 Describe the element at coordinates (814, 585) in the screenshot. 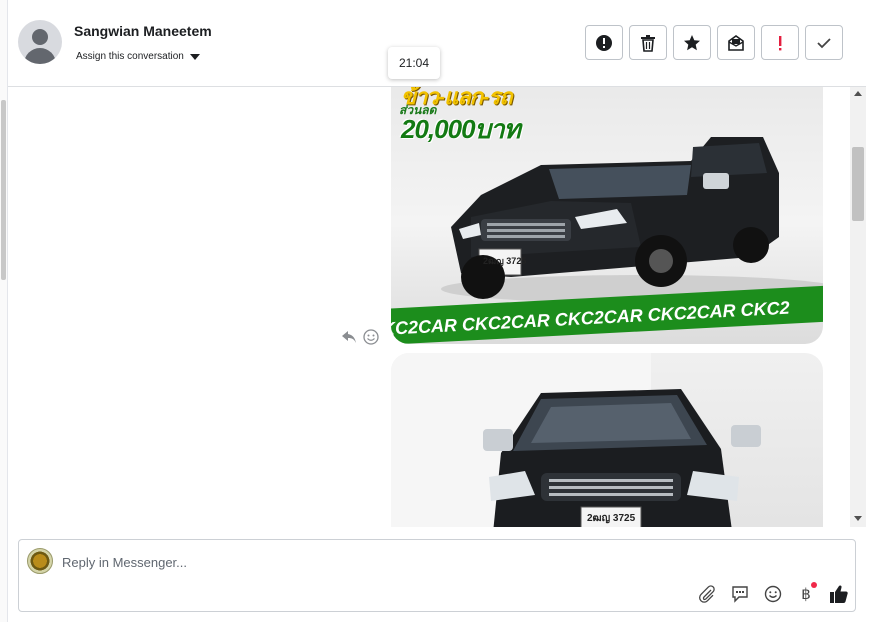

I see `notification-dot` at that location.